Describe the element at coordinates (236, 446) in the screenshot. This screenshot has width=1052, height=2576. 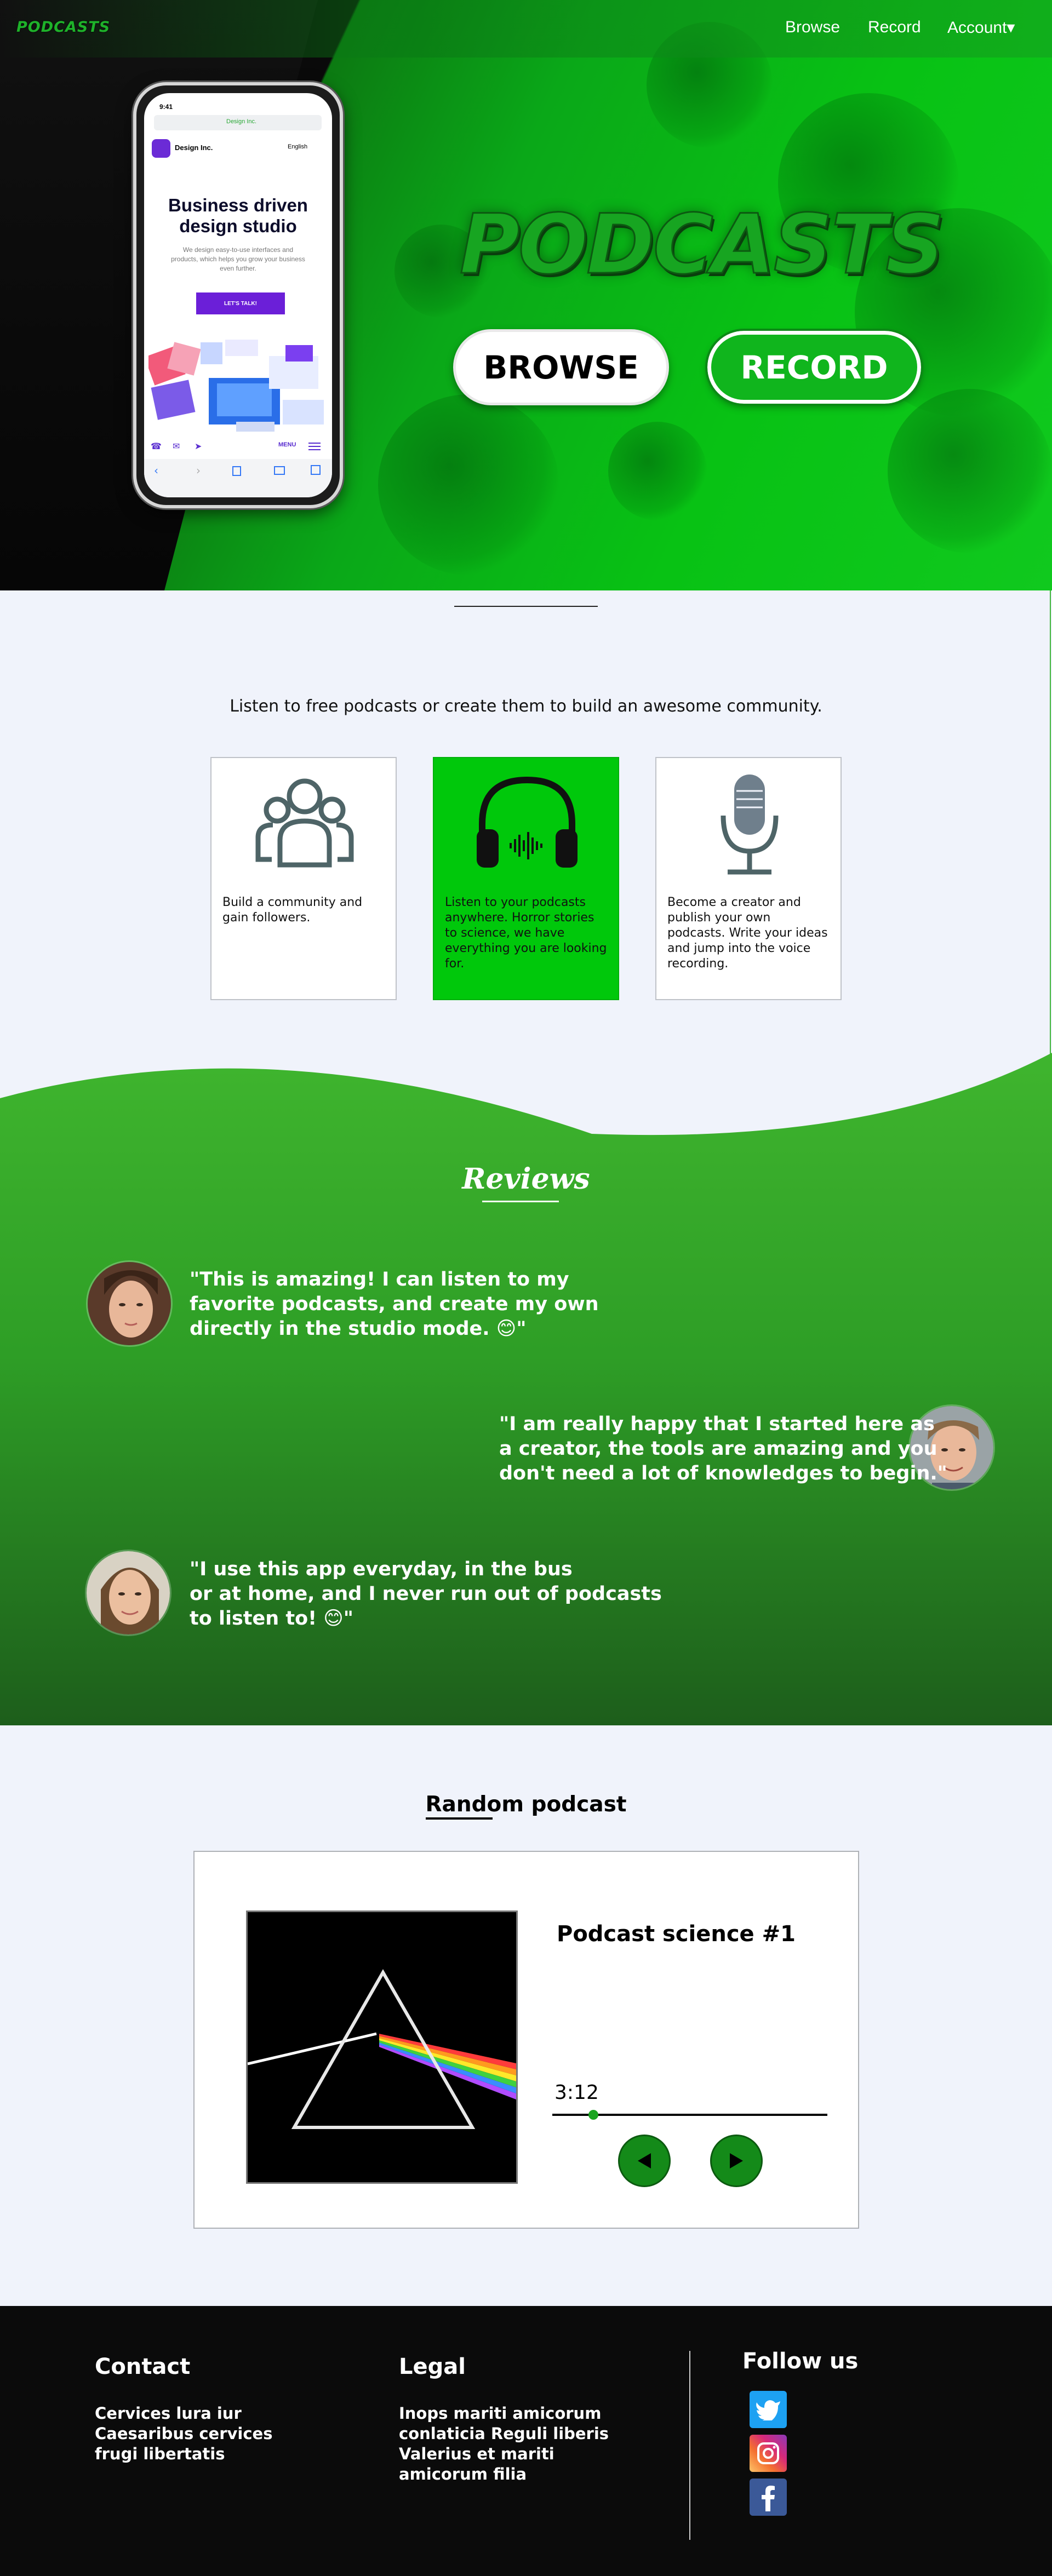
I see `phone-bottom-bar: ☎ ✉ ➤` at that location.